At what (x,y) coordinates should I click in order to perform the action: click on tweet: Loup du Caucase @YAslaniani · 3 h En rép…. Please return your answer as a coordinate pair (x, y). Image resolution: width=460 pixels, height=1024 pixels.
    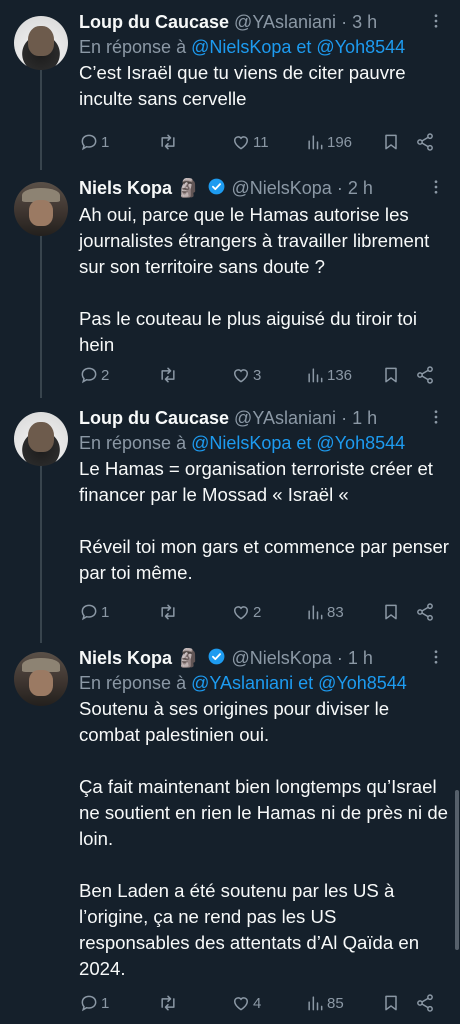
    Looking at the image, I should click on (230, 85).